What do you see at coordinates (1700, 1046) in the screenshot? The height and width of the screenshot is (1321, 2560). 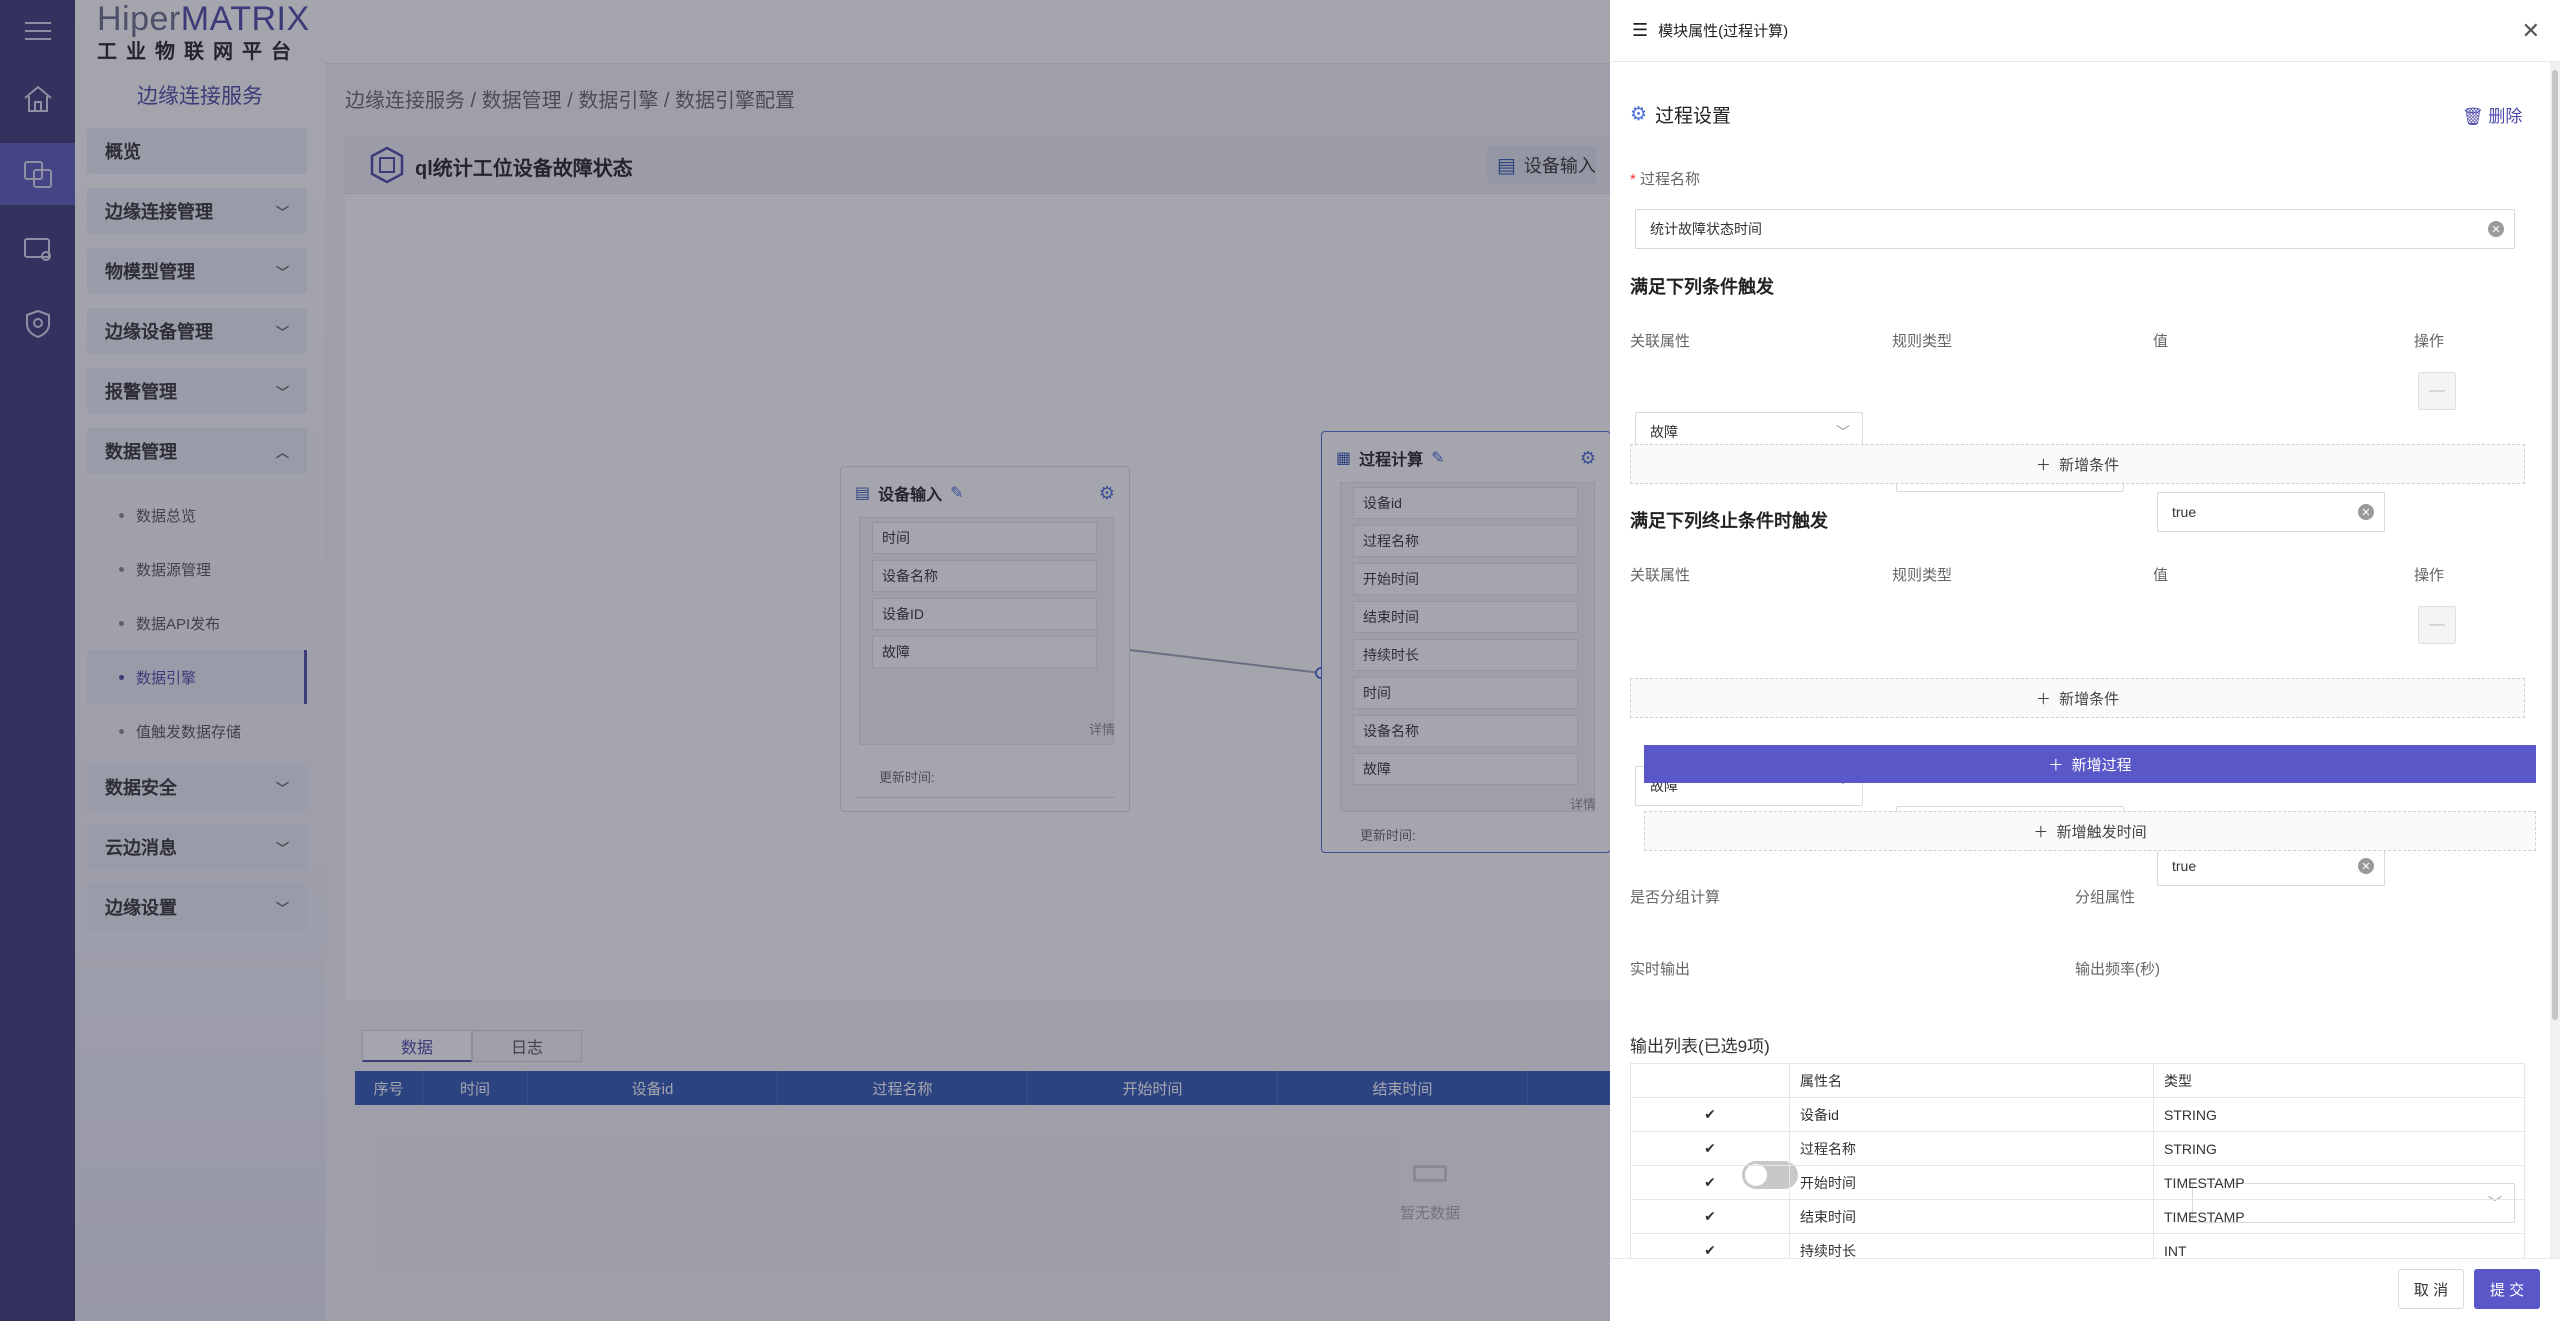 I see `output-list-title: 输出列表(已选9项)` at bounding box center [1700, 1046].